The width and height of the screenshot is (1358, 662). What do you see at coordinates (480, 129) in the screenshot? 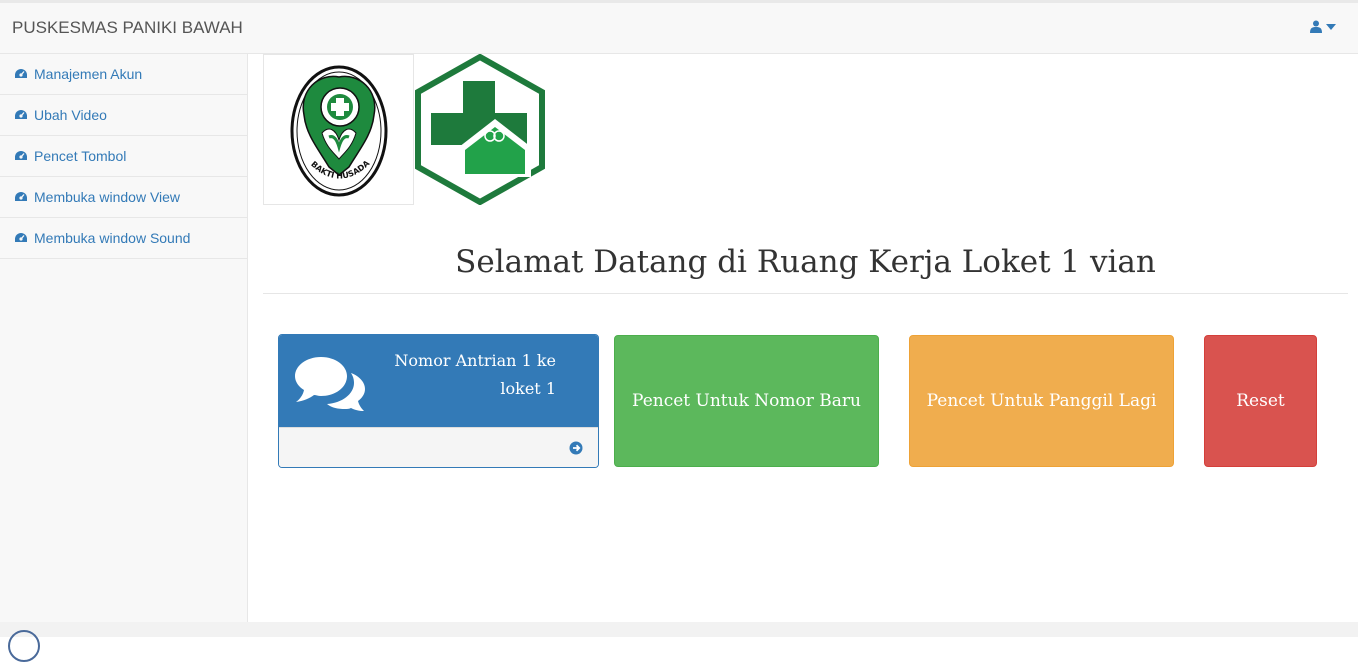
I see `puskesmas-logo` at bounding box center [480, 129].